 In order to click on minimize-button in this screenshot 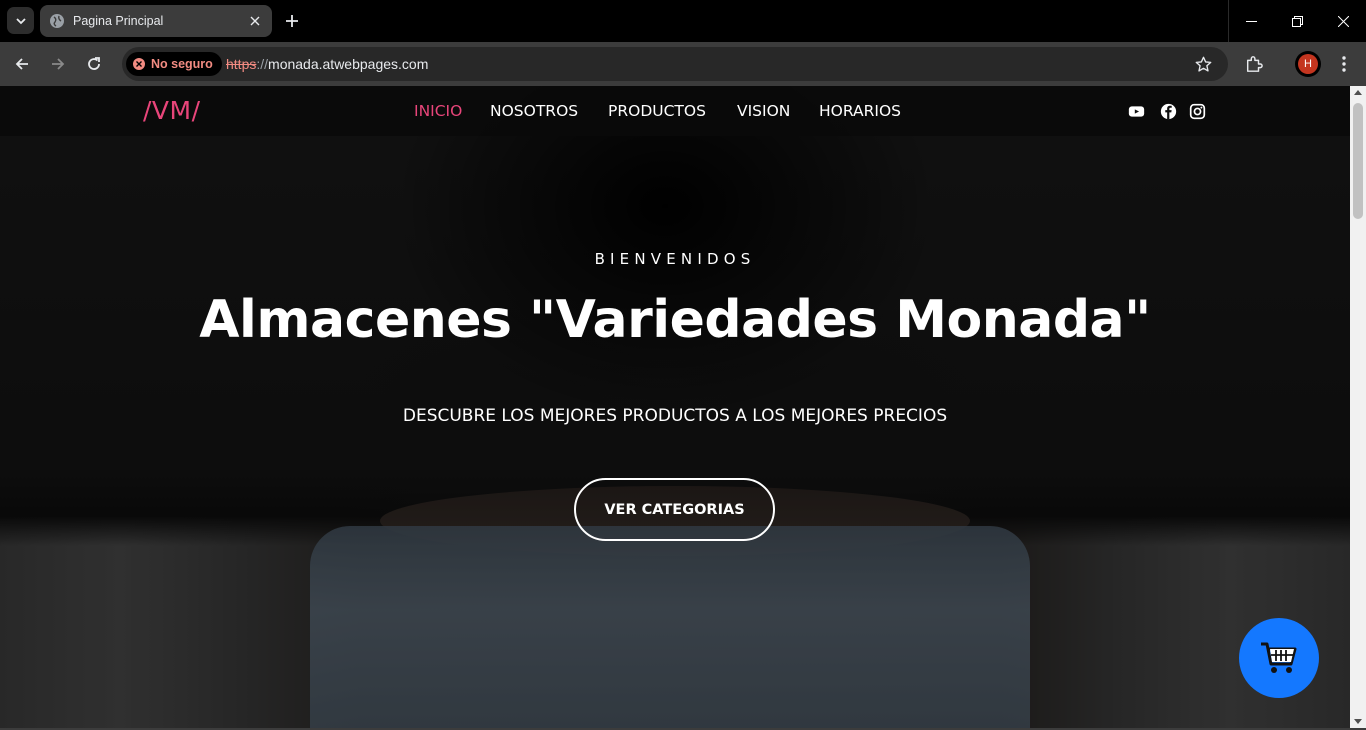, I will do `click(1251, 21)`.